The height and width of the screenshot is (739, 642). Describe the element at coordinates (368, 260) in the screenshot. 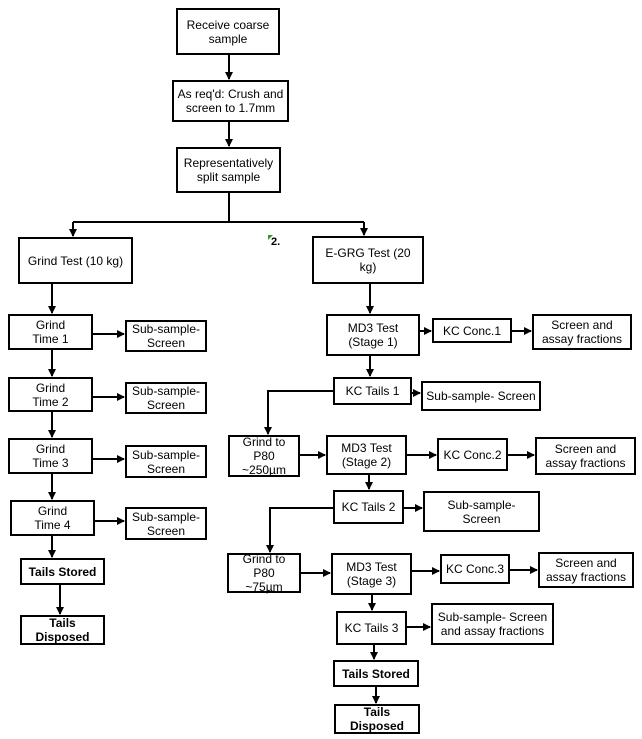

I see `egrg-test-box: E-GRG Test (20 kg)` at that location.